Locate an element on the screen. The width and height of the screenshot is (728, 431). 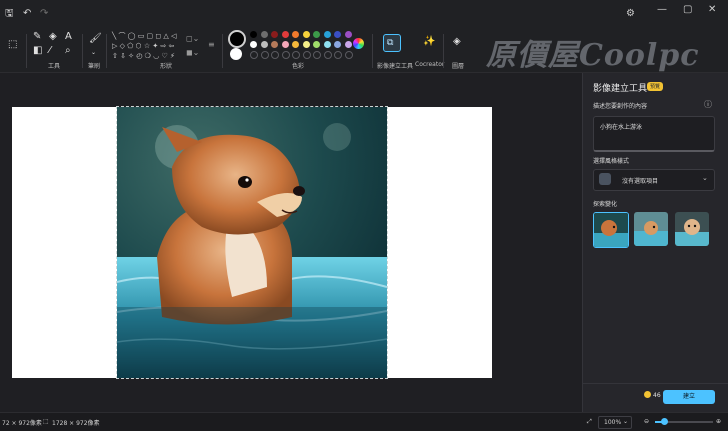
group-label-brushes: 筆刷 is located at coordinates (94, 66).